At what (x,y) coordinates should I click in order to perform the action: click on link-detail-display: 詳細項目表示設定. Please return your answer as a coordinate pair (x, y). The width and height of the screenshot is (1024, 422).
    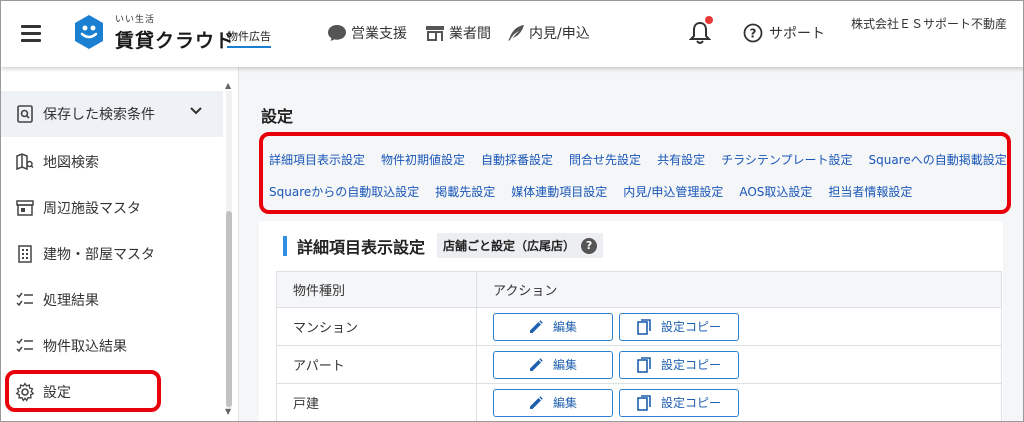
    Looking at the image, I should click on (317, 160).